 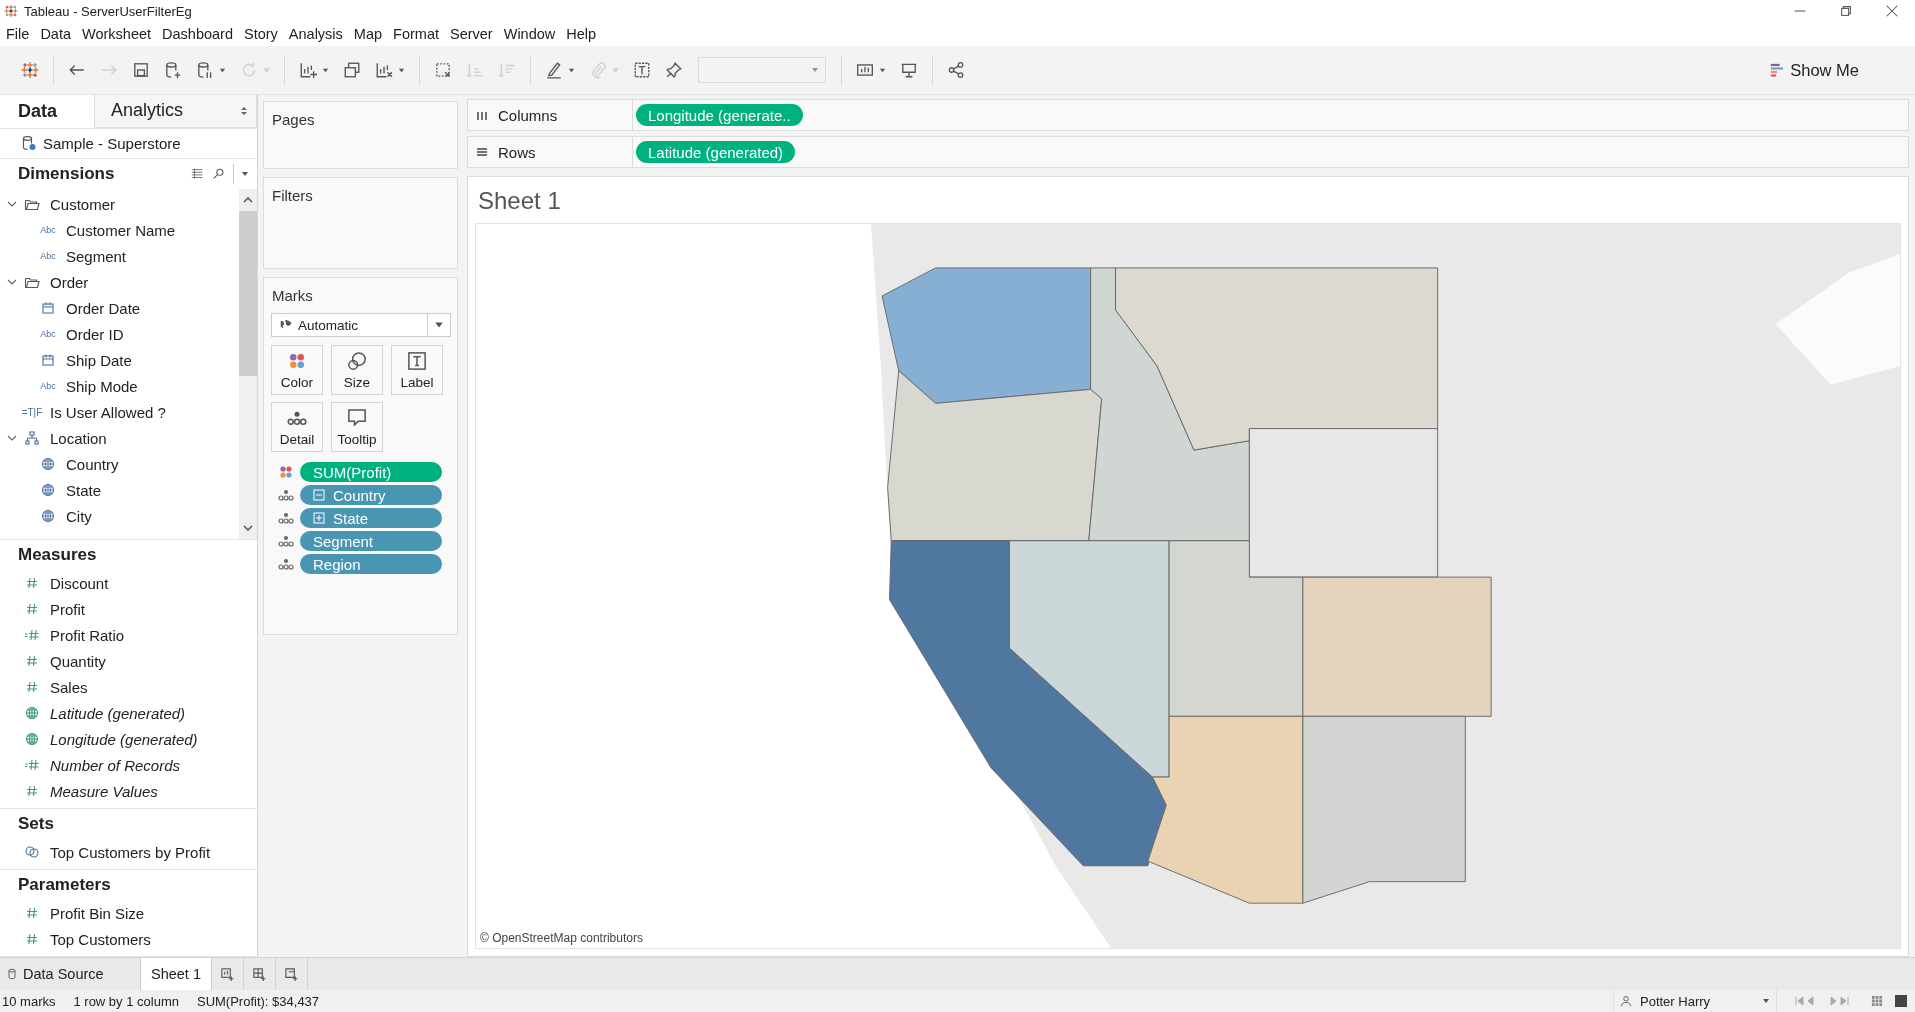 What do you see at coordinates (258, 1001) in the screenshot?
I see `status-text: SUM(Profit): $34,437` at bounding box center [258, 1001].